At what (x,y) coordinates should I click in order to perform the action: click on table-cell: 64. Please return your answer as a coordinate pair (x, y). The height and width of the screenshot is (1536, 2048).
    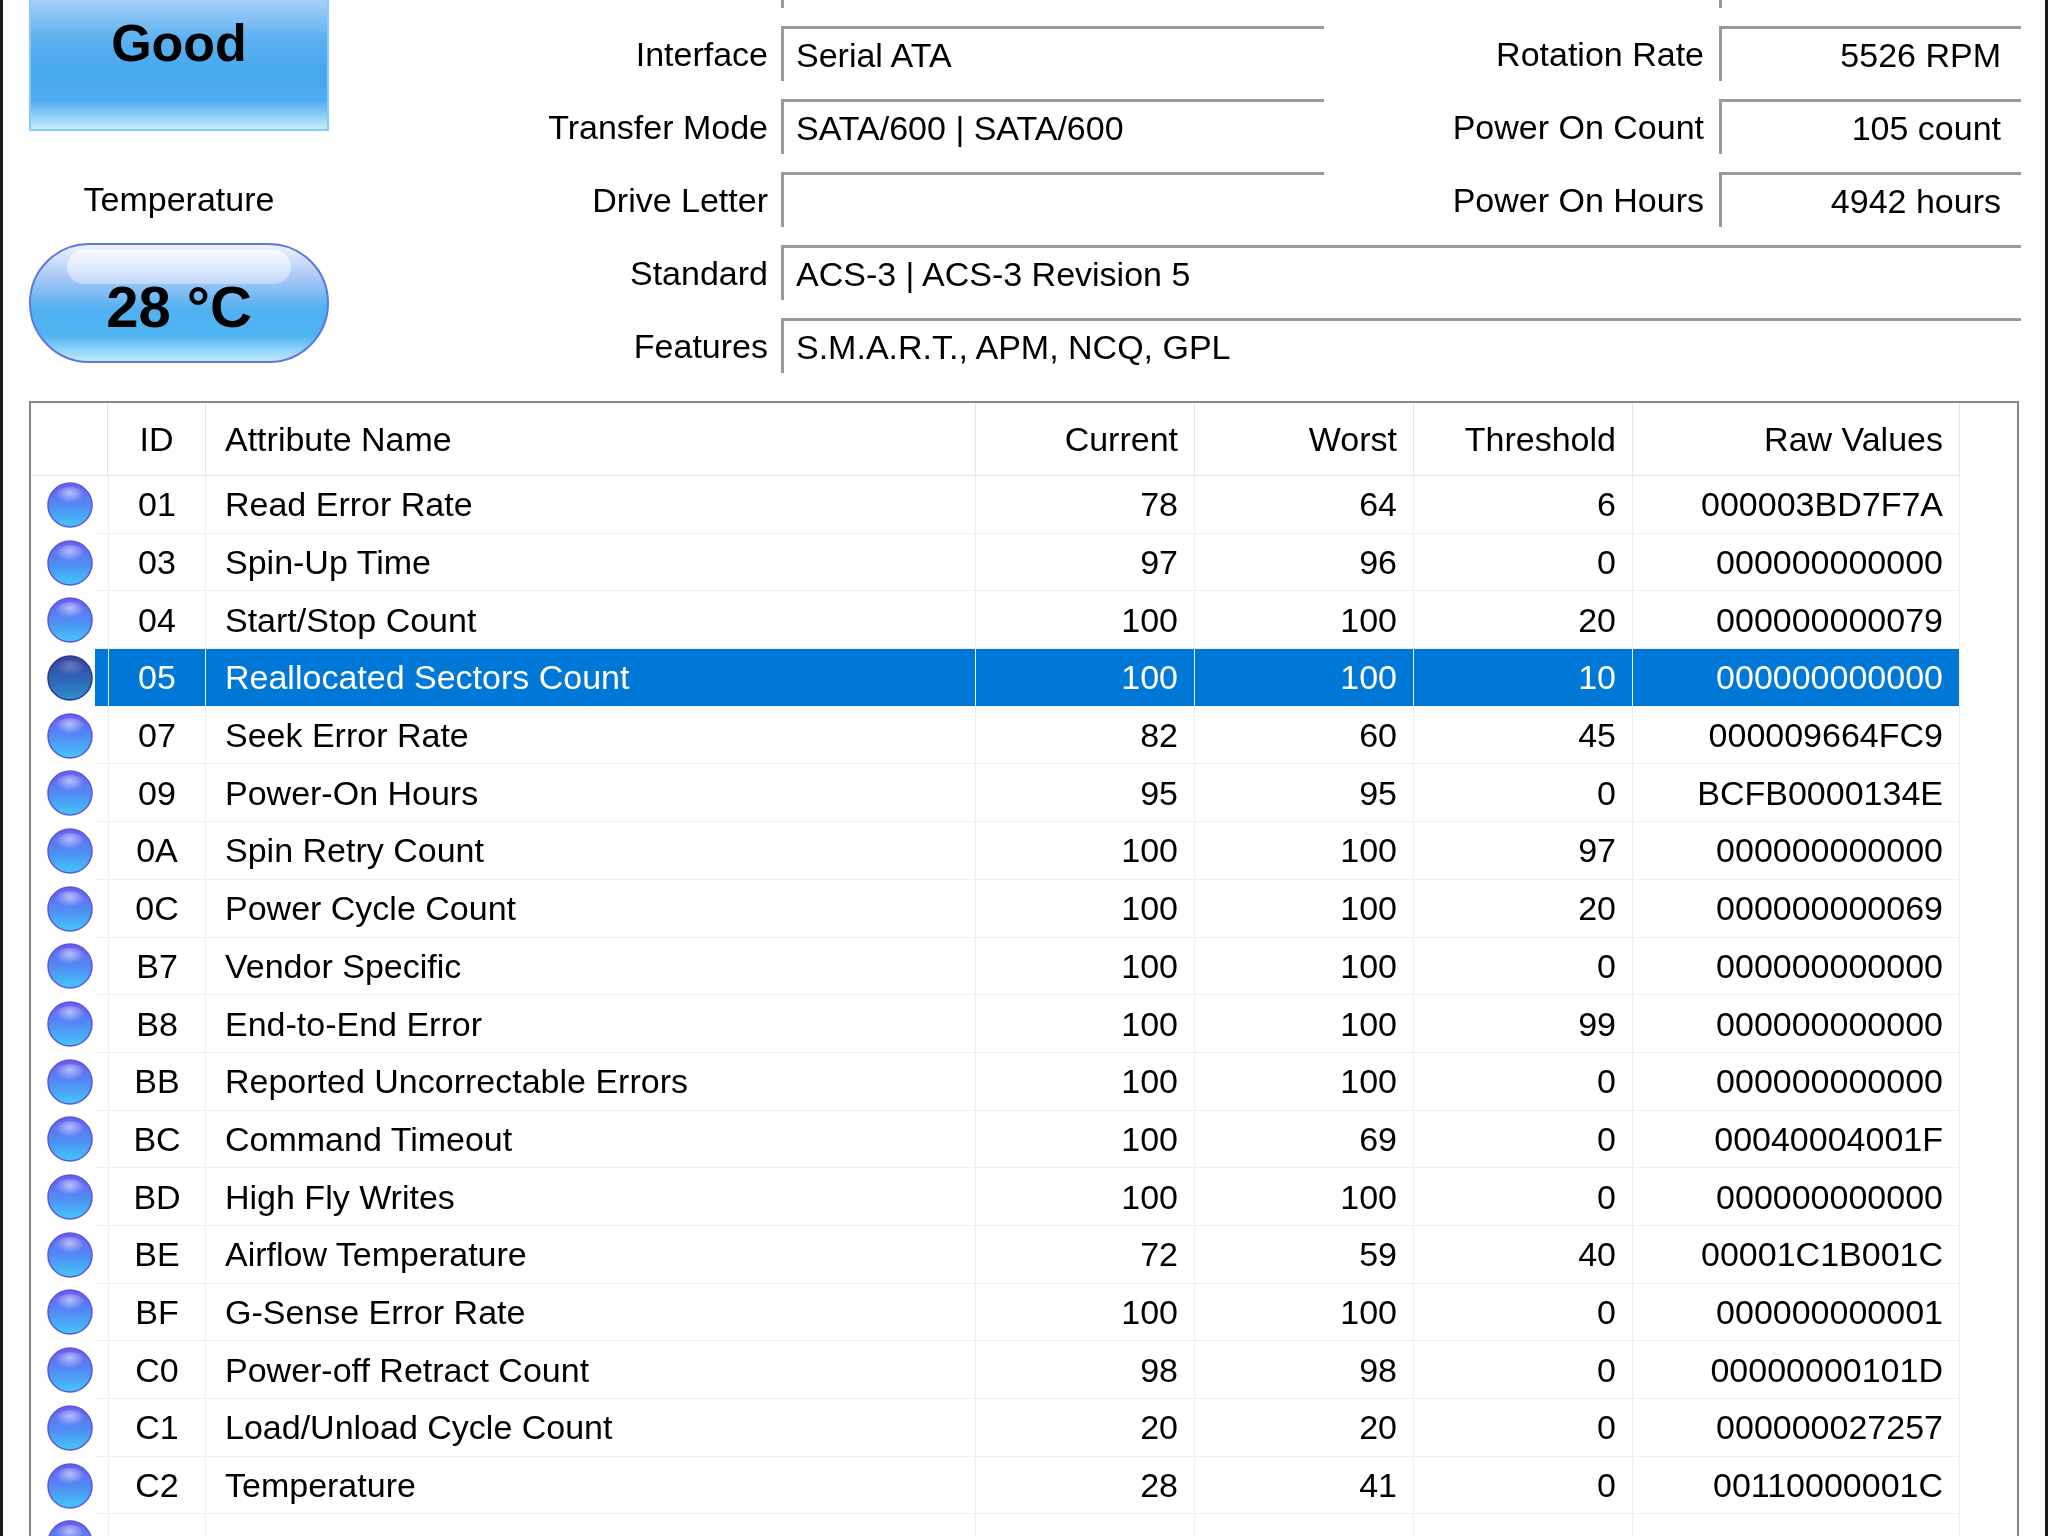
    Looking at the image, I should click on (1304, 504).